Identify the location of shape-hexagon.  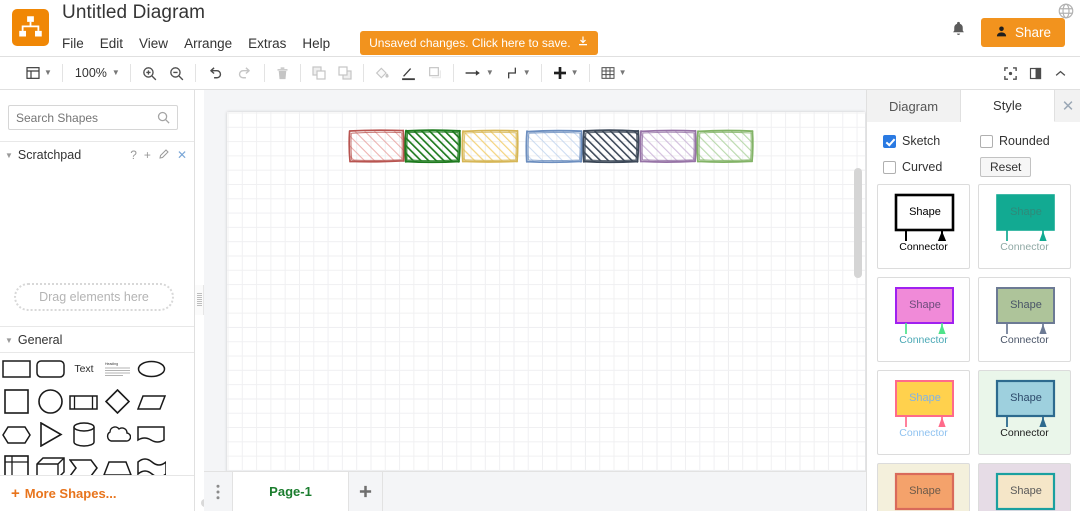
(17, 434).